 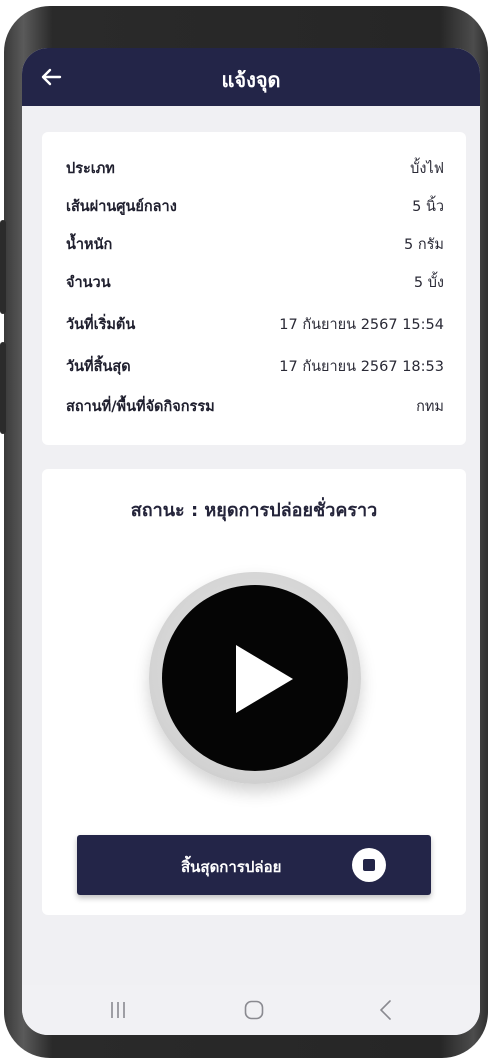 What do you see at coordinates (255, 366) in the screenshot?
I see `info-row-end-date: วันที่สิ้นสุด 17 กันยายน 2567 18:53` at bounding box center [255, 366].